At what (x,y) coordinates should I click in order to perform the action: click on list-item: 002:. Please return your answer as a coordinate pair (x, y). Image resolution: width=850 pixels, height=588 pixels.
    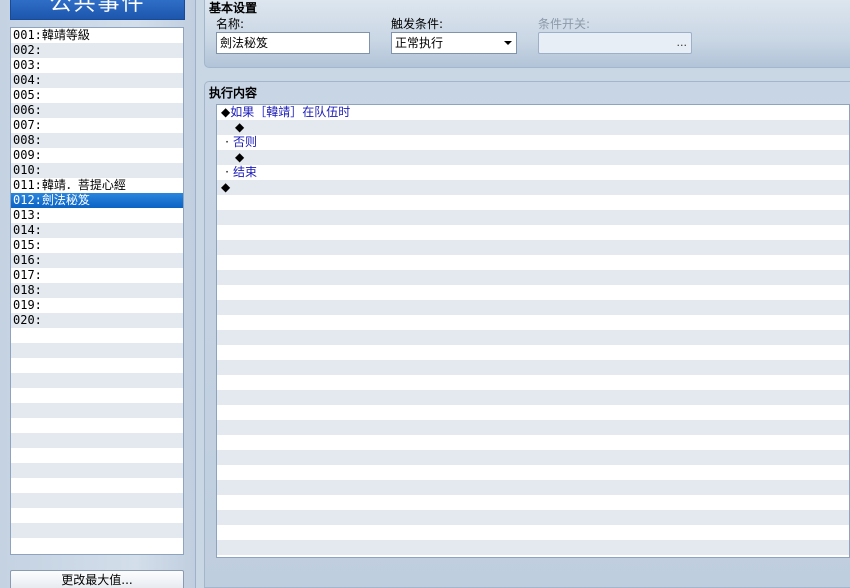
    Looking at the image, I should click on (97, 50).